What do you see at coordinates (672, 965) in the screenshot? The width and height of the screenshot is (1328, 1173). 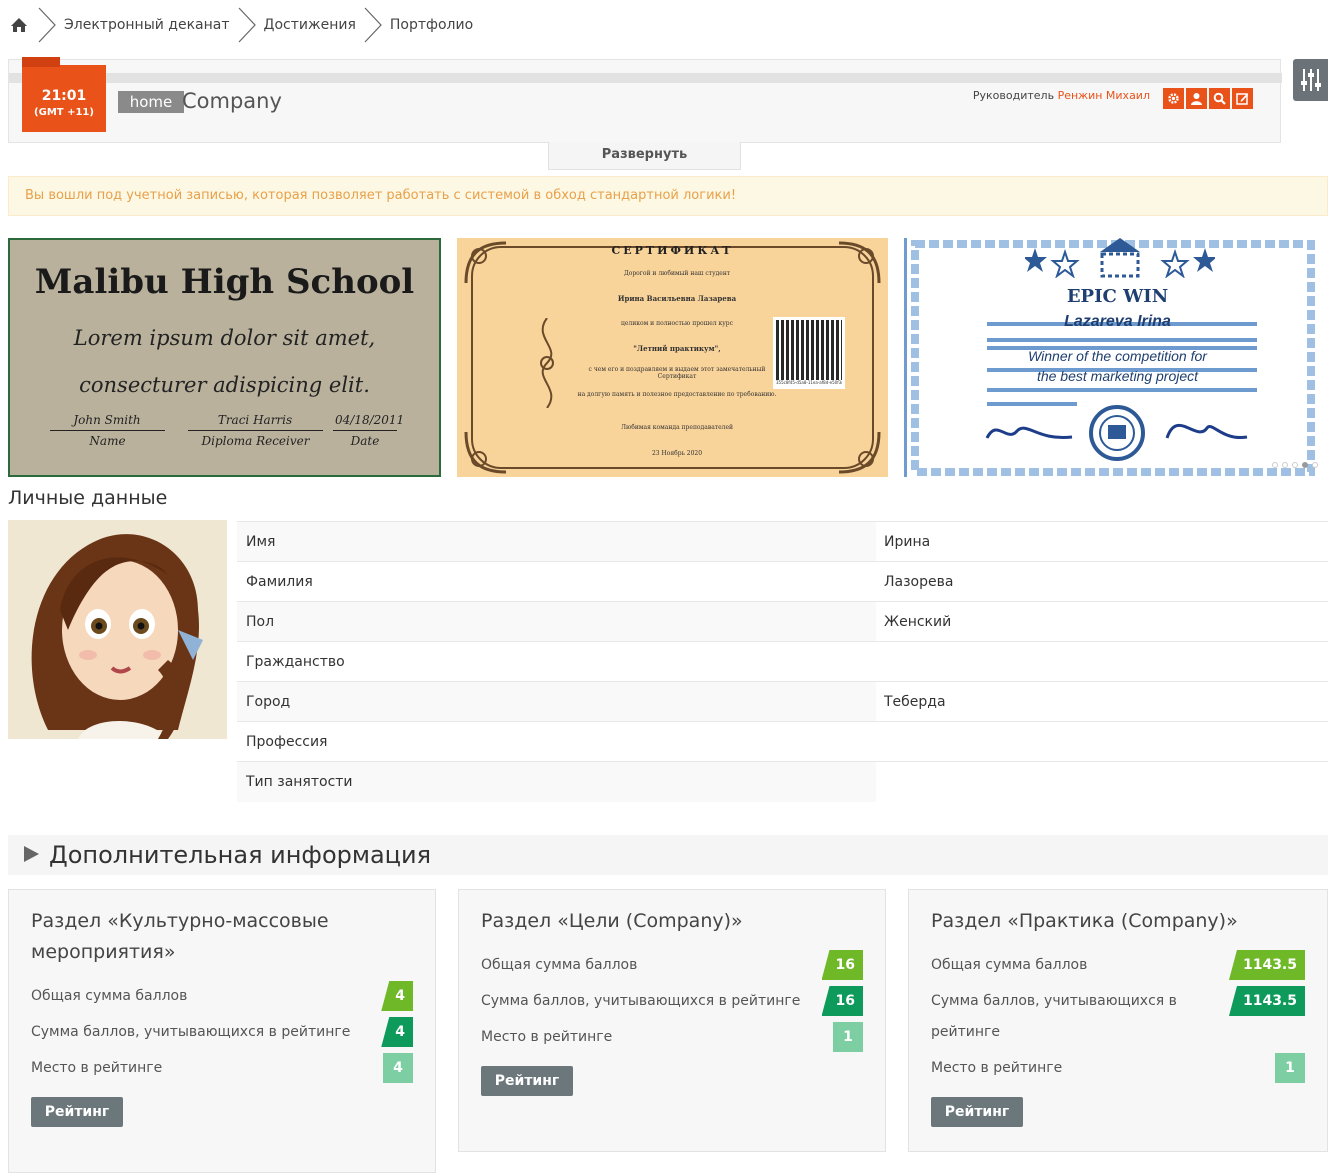 I see `stat-total: Общая сумма баллов 16` at bounding box center [672, 965].